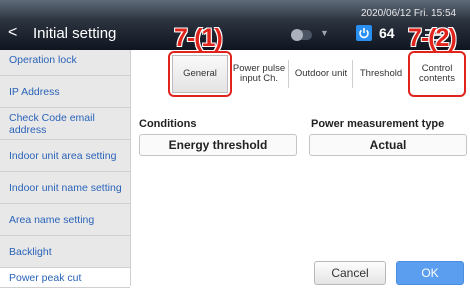 The width and height of the screenshot is (470, 288). I want to click on sidebar-item-backlight: Backlight, so click(65, 252).